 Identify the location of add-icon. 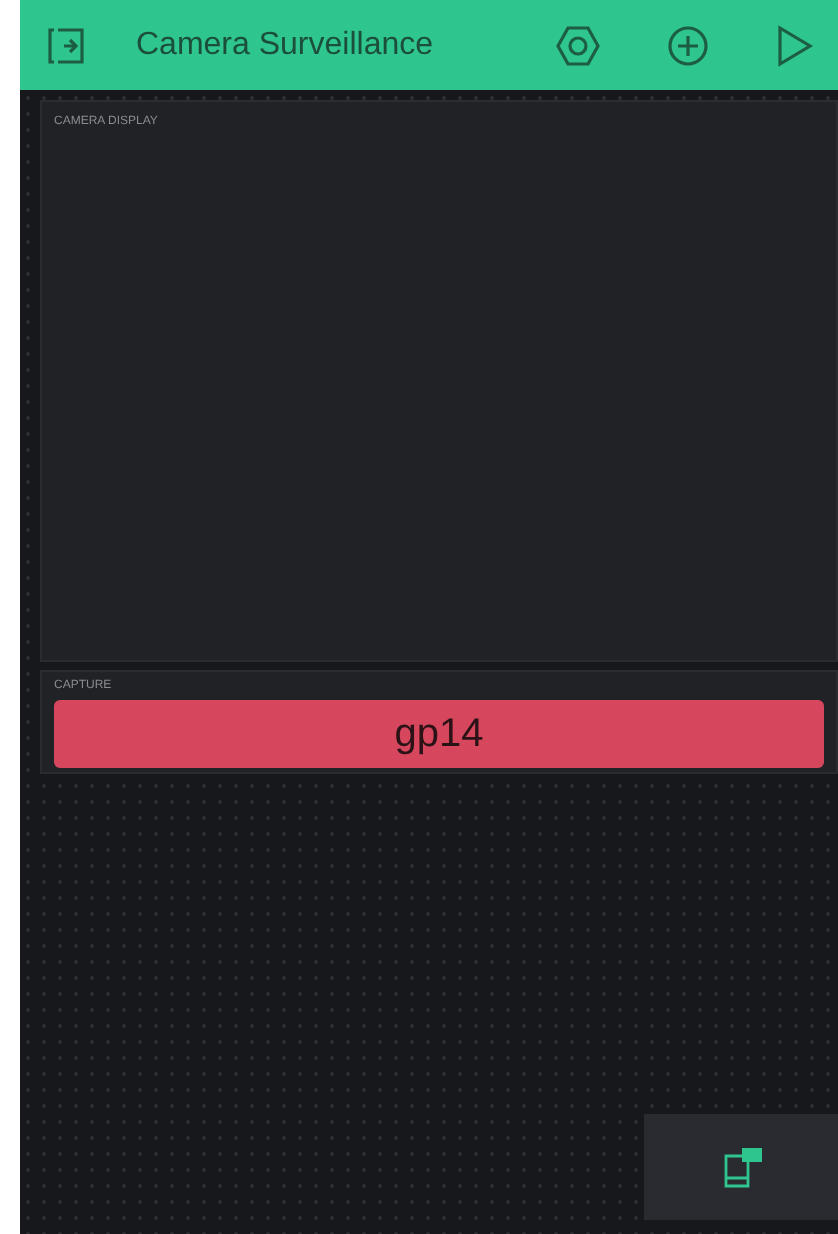
(688, 45).